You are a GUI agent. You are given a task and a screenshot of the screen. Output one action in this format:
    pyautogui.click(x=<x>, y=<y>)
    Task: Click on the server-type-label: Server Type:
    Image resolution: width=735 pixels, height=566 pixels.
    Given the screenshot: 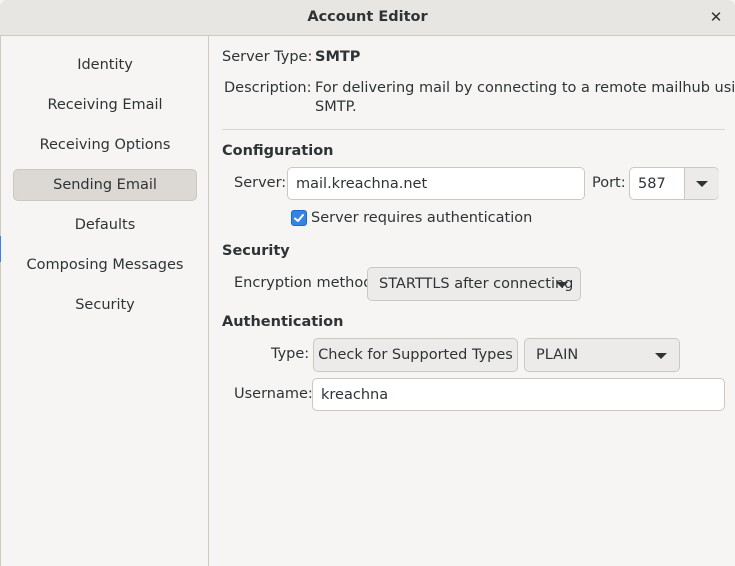 What is the action you would take?
    pyautogui.click(x=267, y=57)
    